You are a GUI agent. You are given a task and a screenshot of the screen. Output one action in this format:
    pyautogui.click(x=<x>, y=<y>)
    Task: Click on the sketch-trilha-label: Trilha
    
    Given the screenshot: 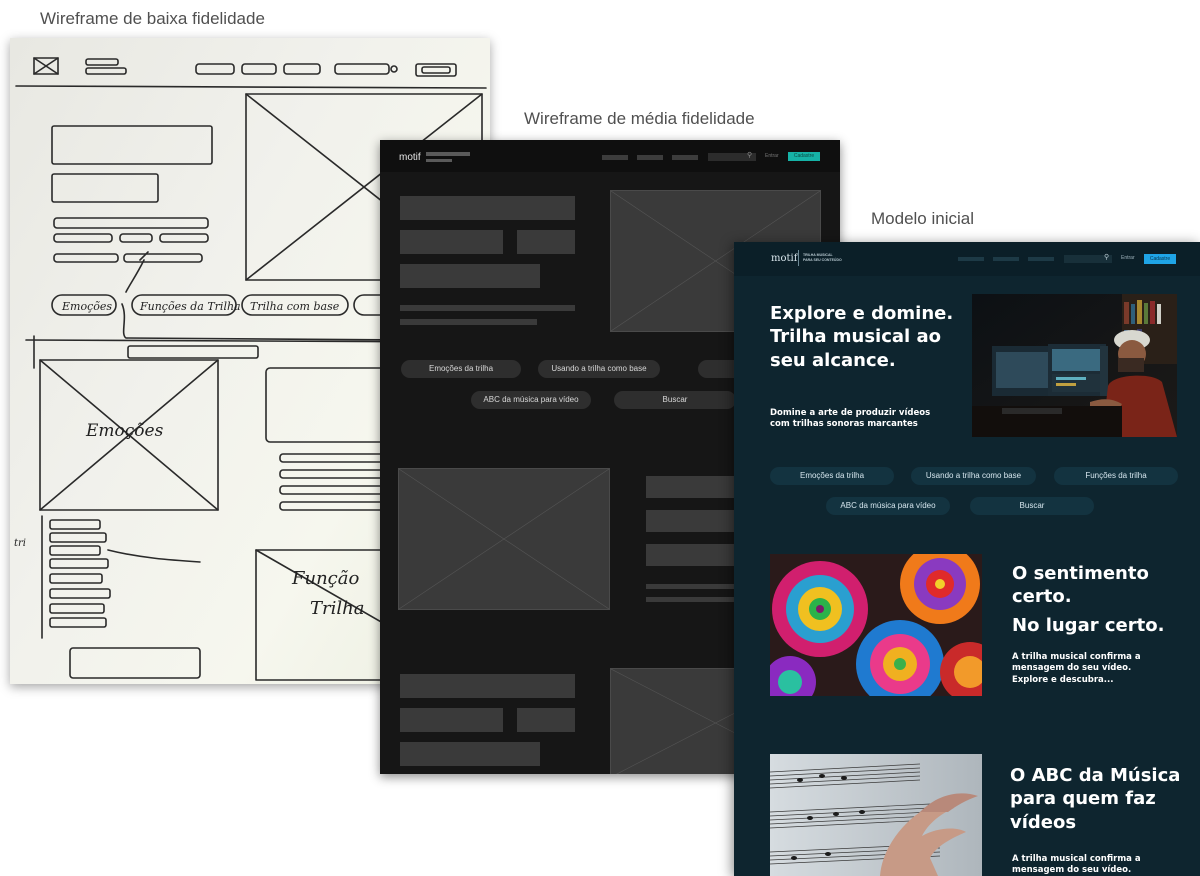 What is the action you would take?
    pyautogui.click(x=337, y=608)
    